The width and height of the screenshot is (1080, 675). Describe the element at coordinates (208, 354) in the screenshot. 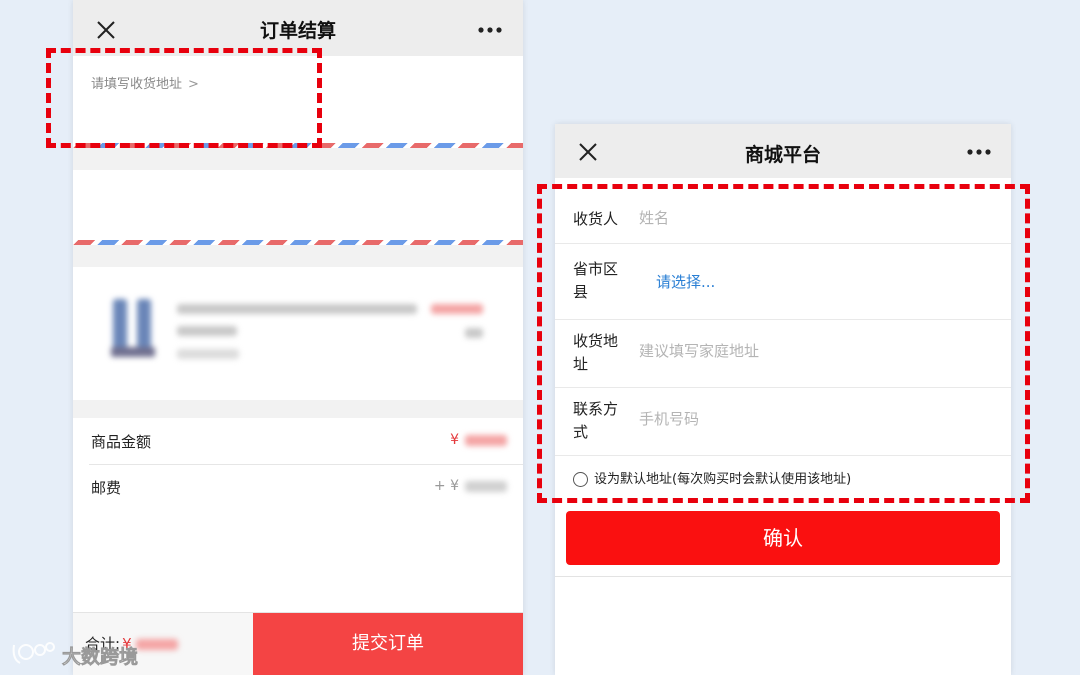

I see `product-meta-blurred` at that location.